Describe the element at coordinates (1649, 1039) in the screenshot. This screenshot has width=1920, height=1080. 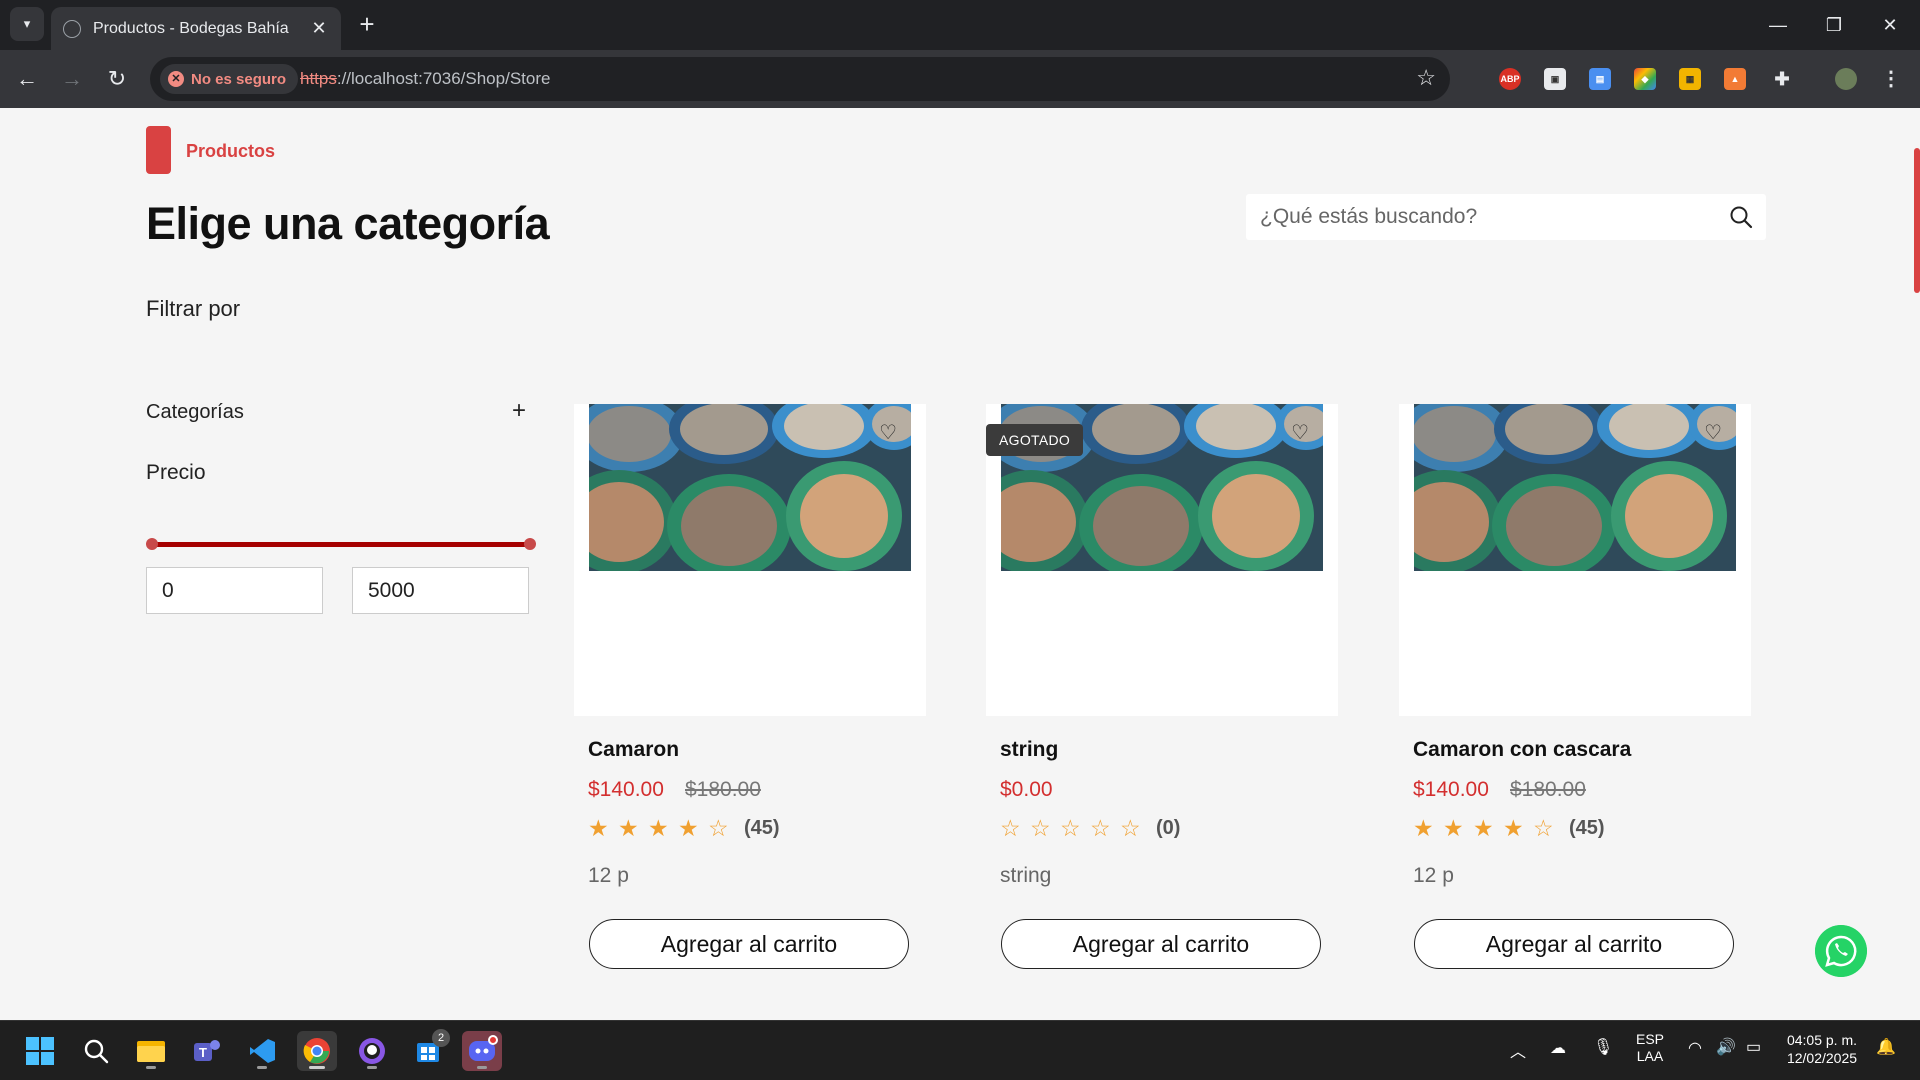
I see `language-code: ESP` at that location.